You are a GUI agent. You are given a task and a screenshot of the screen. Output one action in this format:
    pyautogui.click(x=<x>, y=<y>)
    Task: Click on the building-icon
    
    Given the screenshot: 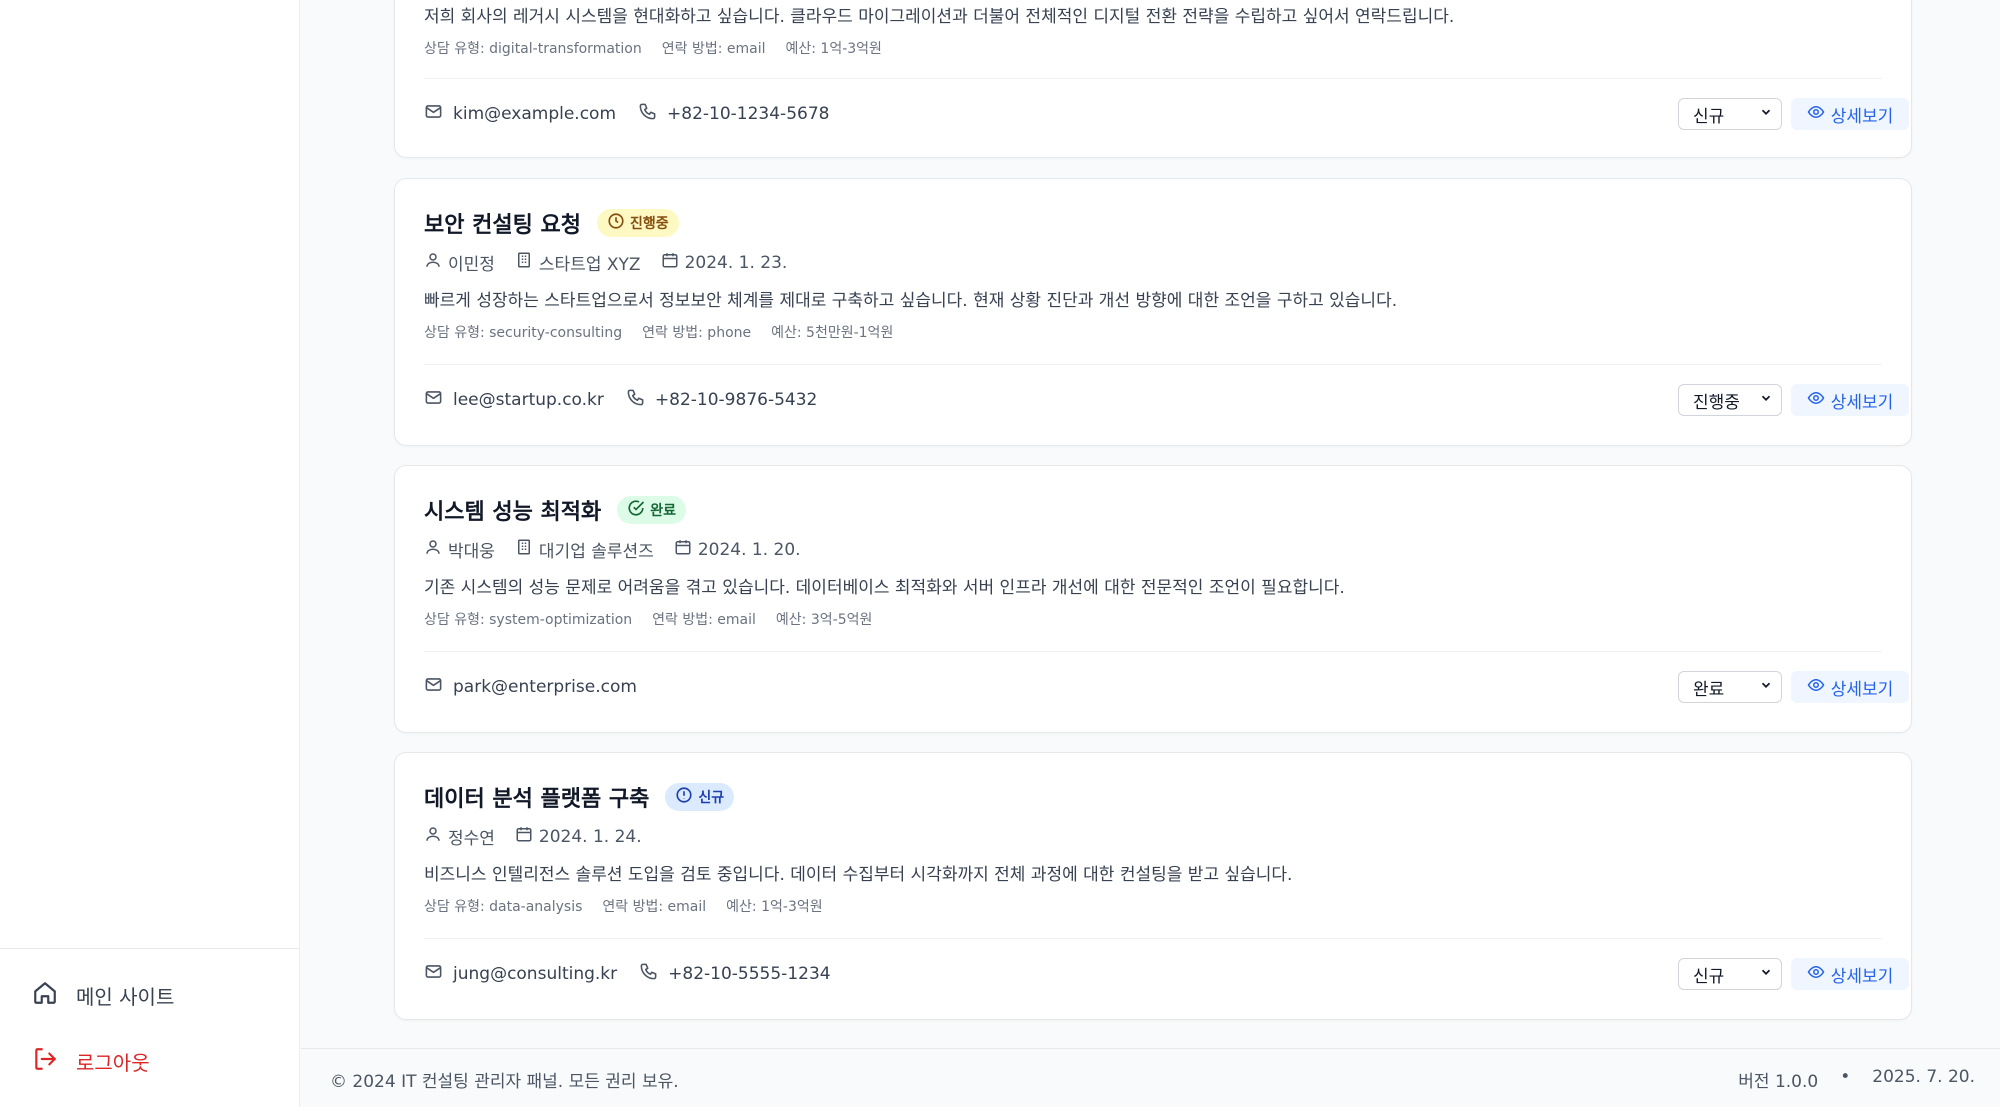 What is the action you would take?
    pyautogui.click(x=524, y=549)
    